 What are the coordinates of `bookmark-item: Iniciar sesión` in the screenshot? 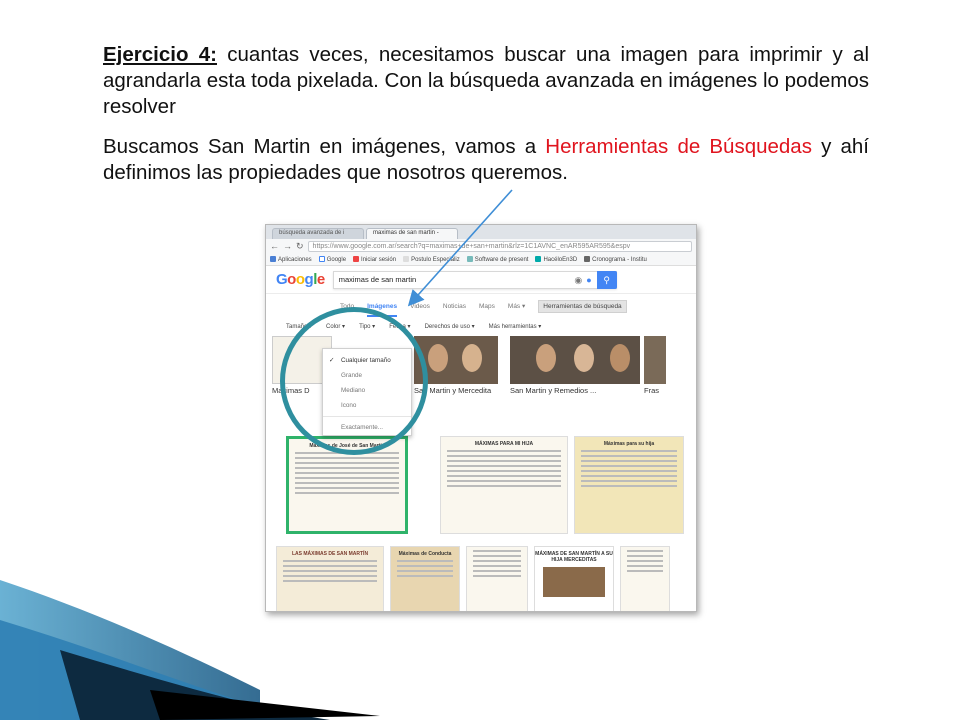 It's located at (374, 259).